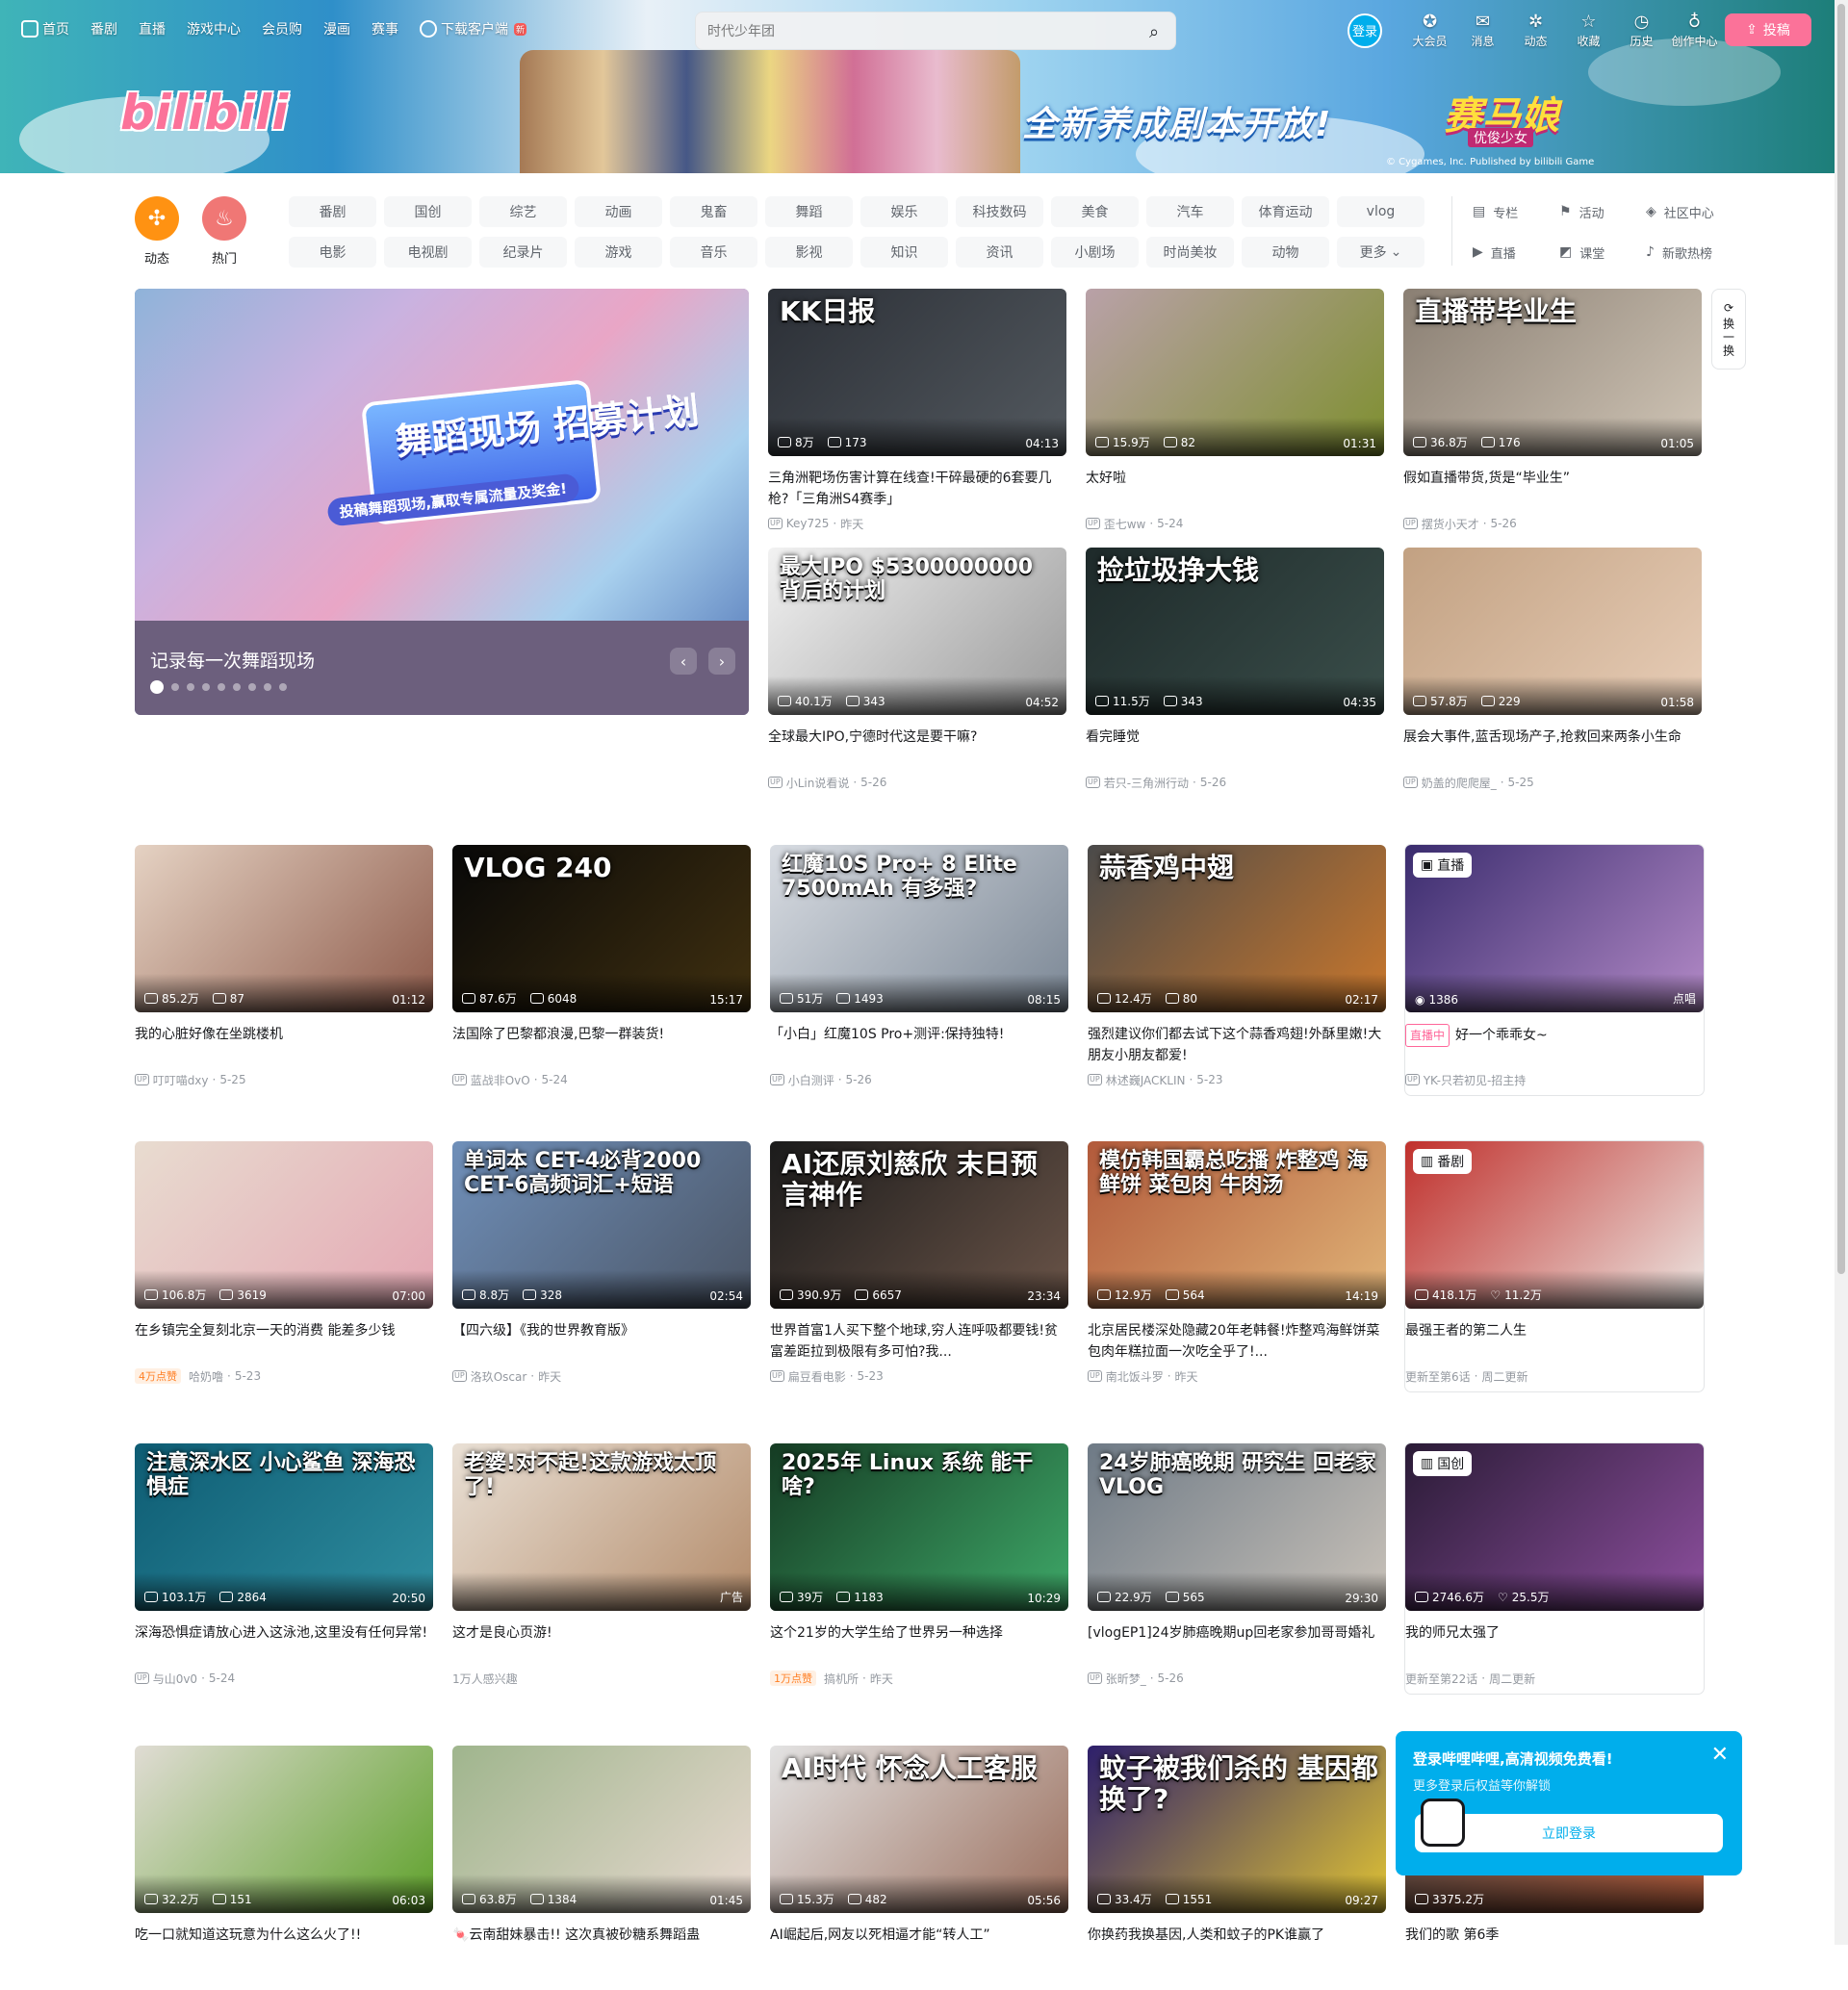  Describe the element at coordinates (1602, 252) in the screenshot. I see `channel-link-4: ◩ 课堂` at that location.